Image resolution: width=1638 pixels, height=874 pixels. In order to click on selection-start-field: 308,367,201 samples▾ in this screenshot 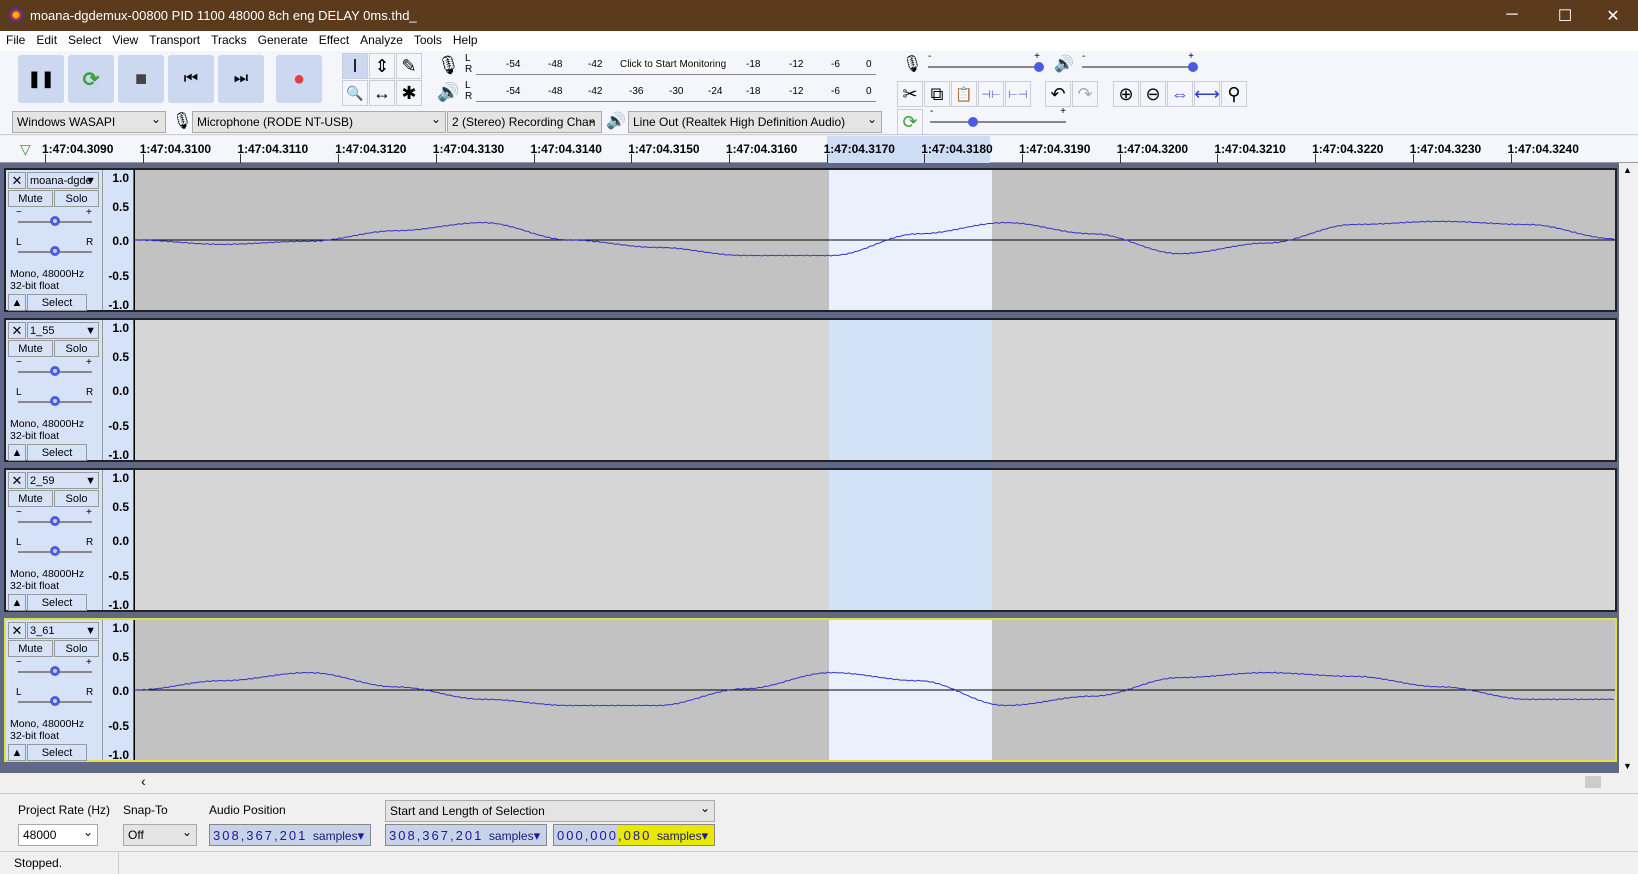, I will do `click(466, 835)`.